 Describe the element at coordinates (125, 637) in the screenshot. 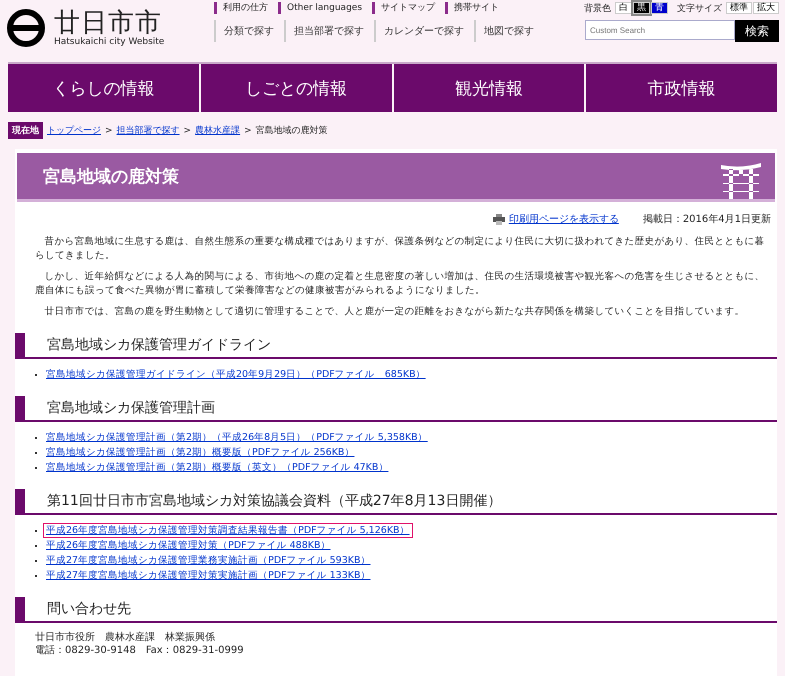

I see `contact-text: 廿日市市役所 農林水産課 林業振興係` at that location.